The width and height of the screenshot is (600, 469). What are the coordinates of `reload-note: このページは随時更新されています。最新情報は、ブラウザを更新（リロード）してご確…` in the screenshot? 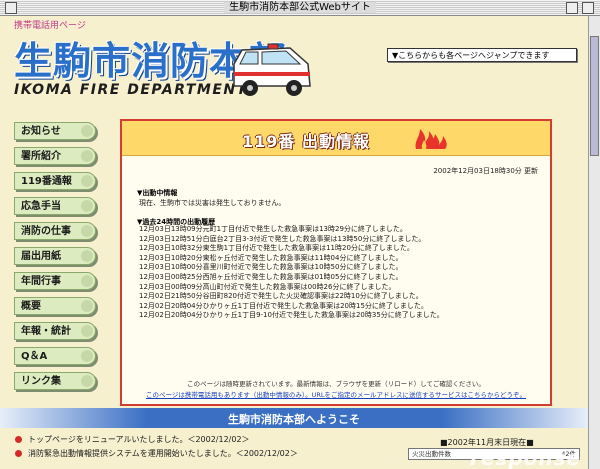 It's located at (336, 384).